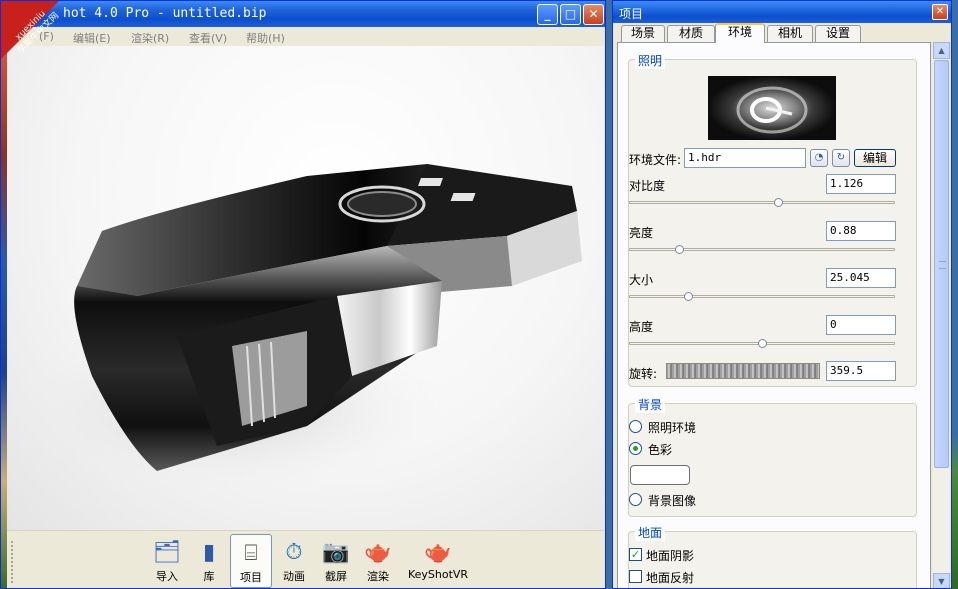  I want to click on tab-material: 材质, so click(691, 33).